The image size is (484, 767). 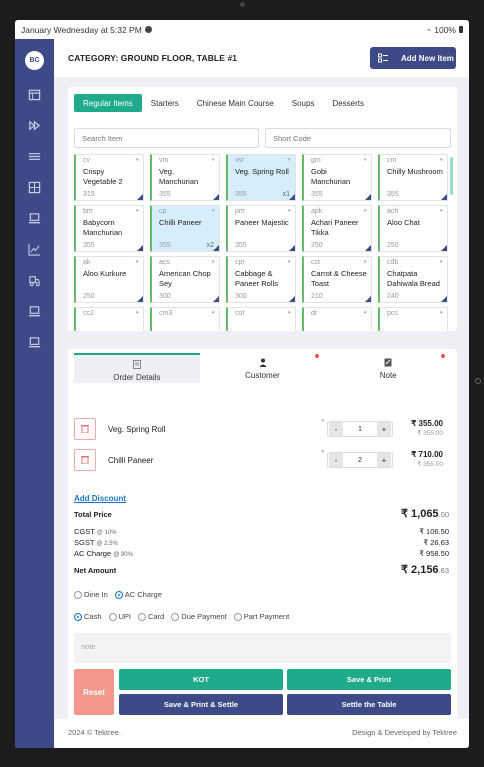 What do you see at coordinates (34, 125) in the screenshot?
I see `fast-forward-icon` at bounding box center [34, 125].